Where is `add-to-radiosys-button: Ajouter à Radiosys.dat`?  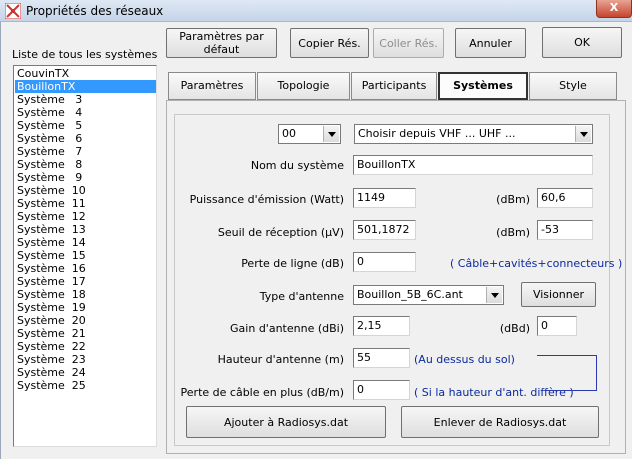
add-to-radiosys-button: Ajouter à Radiosys.dat is located at coordinates (286, 422).